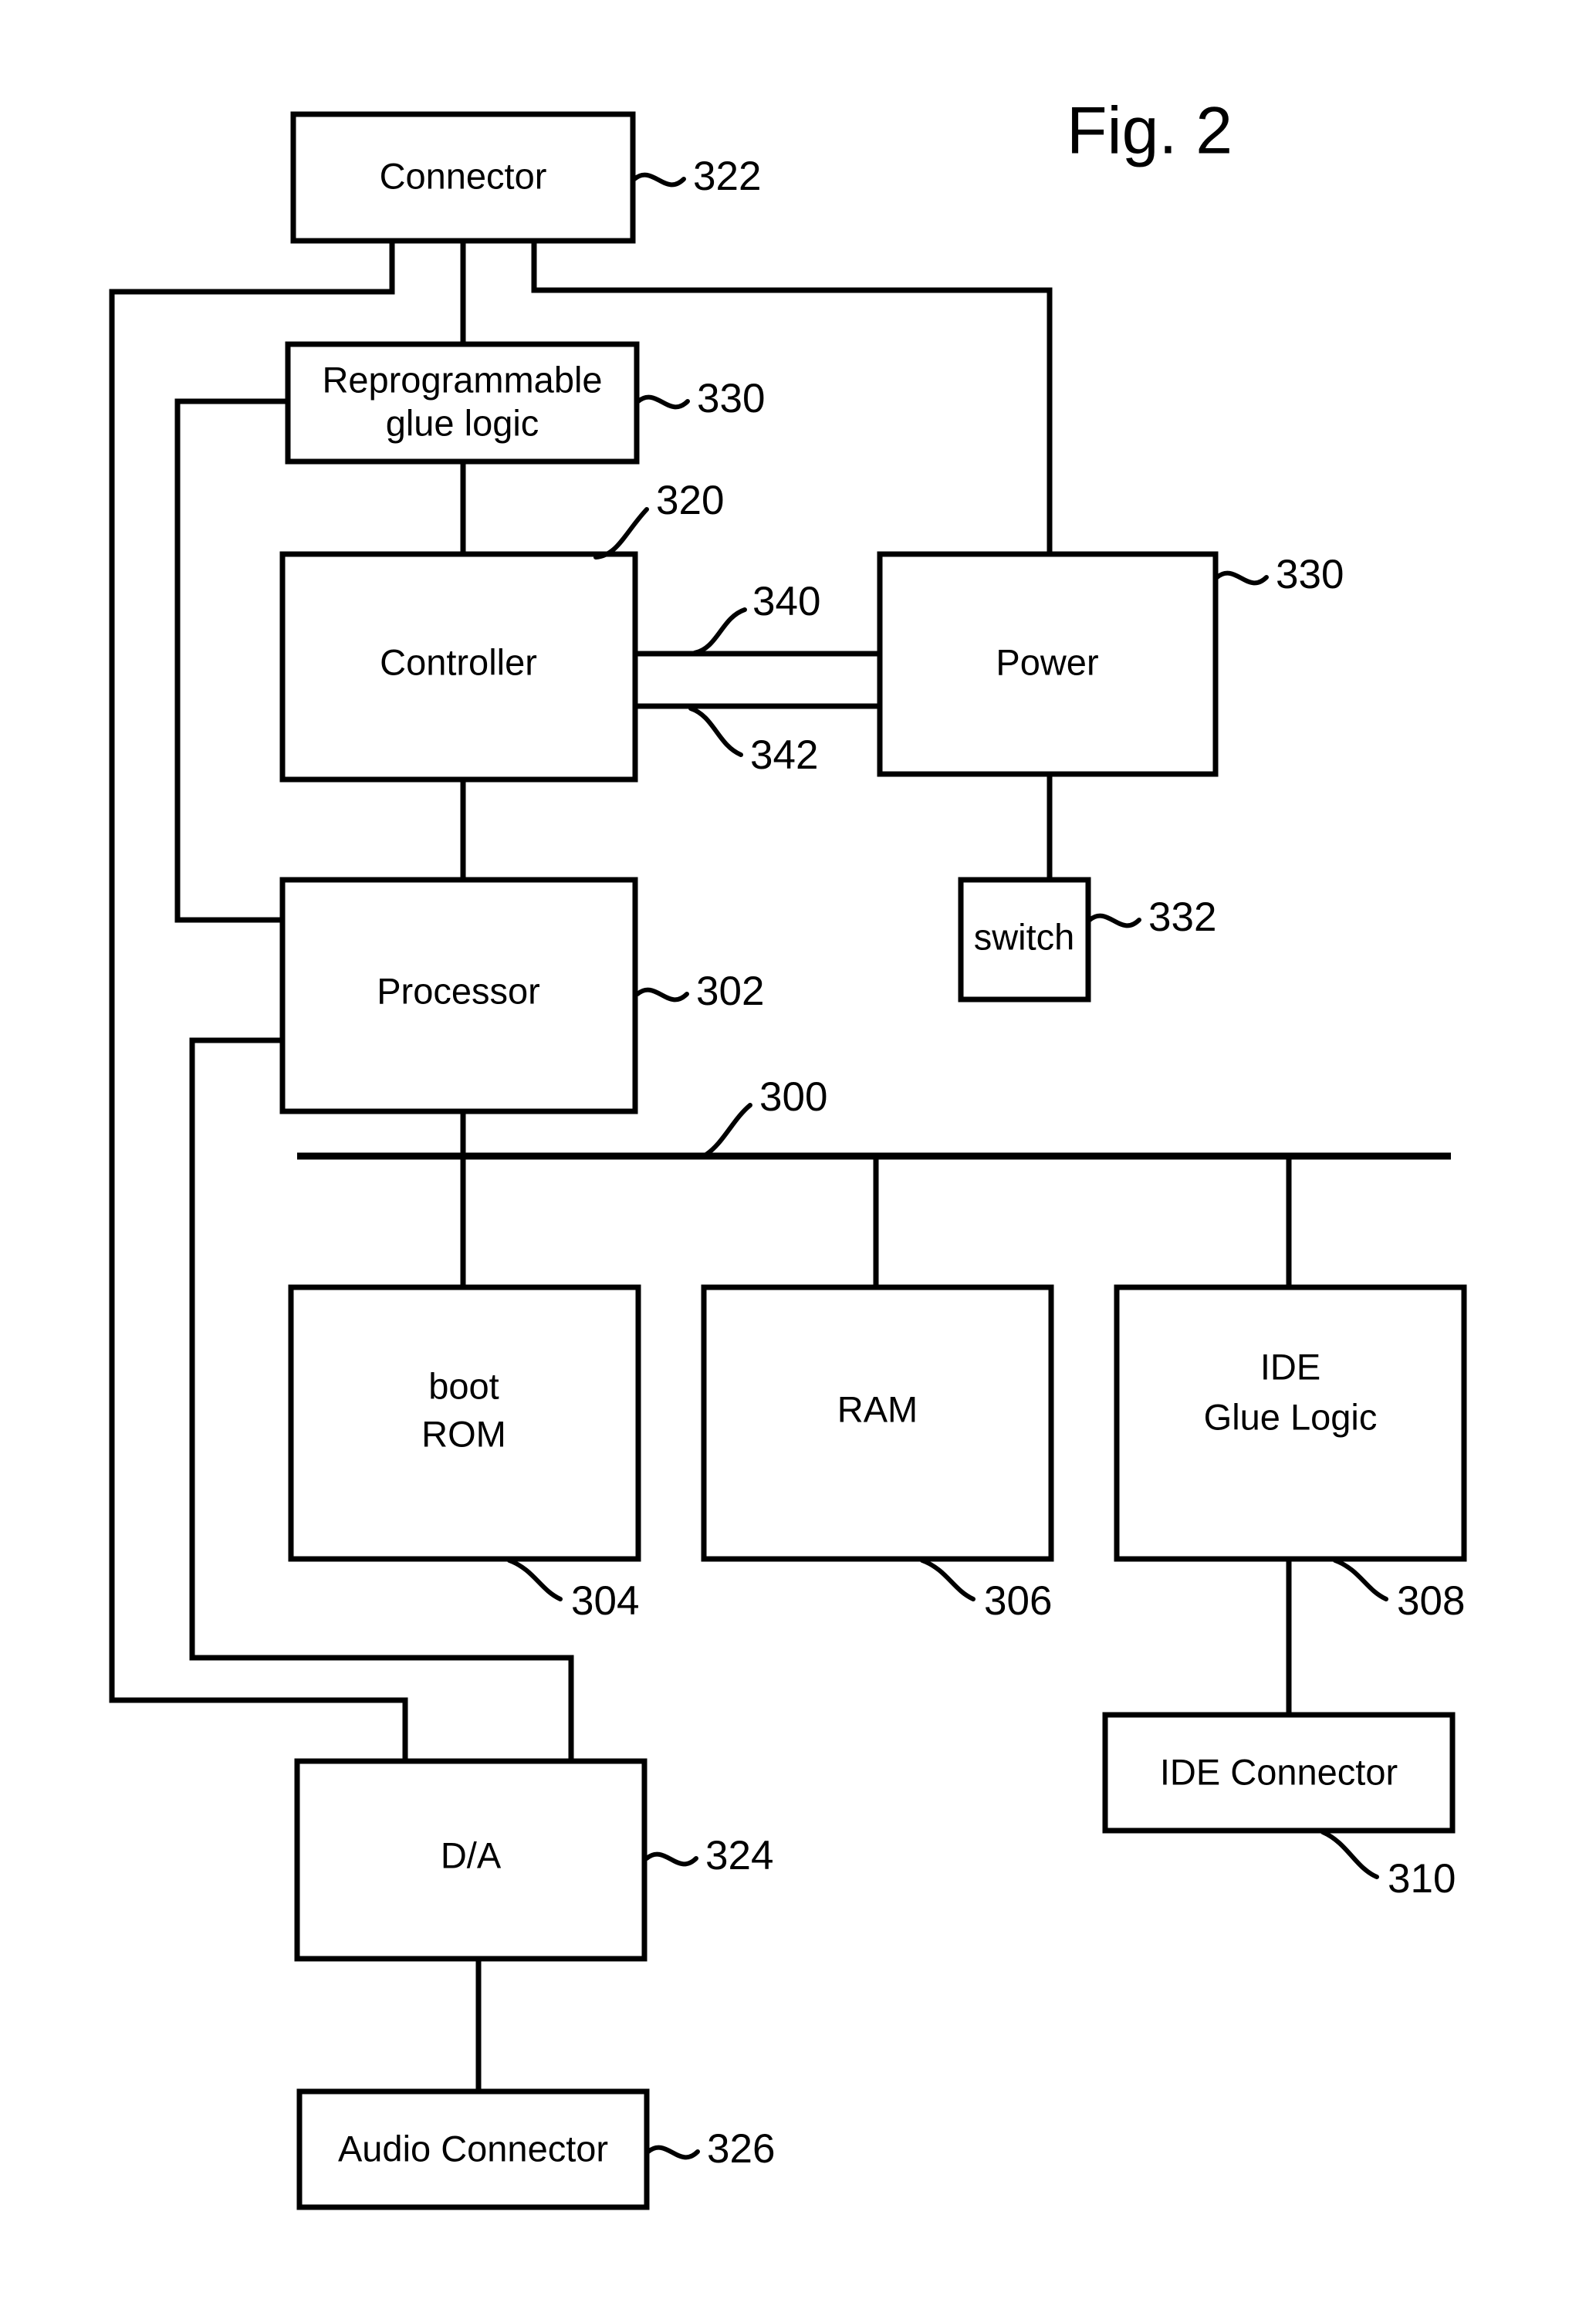  I want to click on ref-number-300: 300, so click(793, 1097).